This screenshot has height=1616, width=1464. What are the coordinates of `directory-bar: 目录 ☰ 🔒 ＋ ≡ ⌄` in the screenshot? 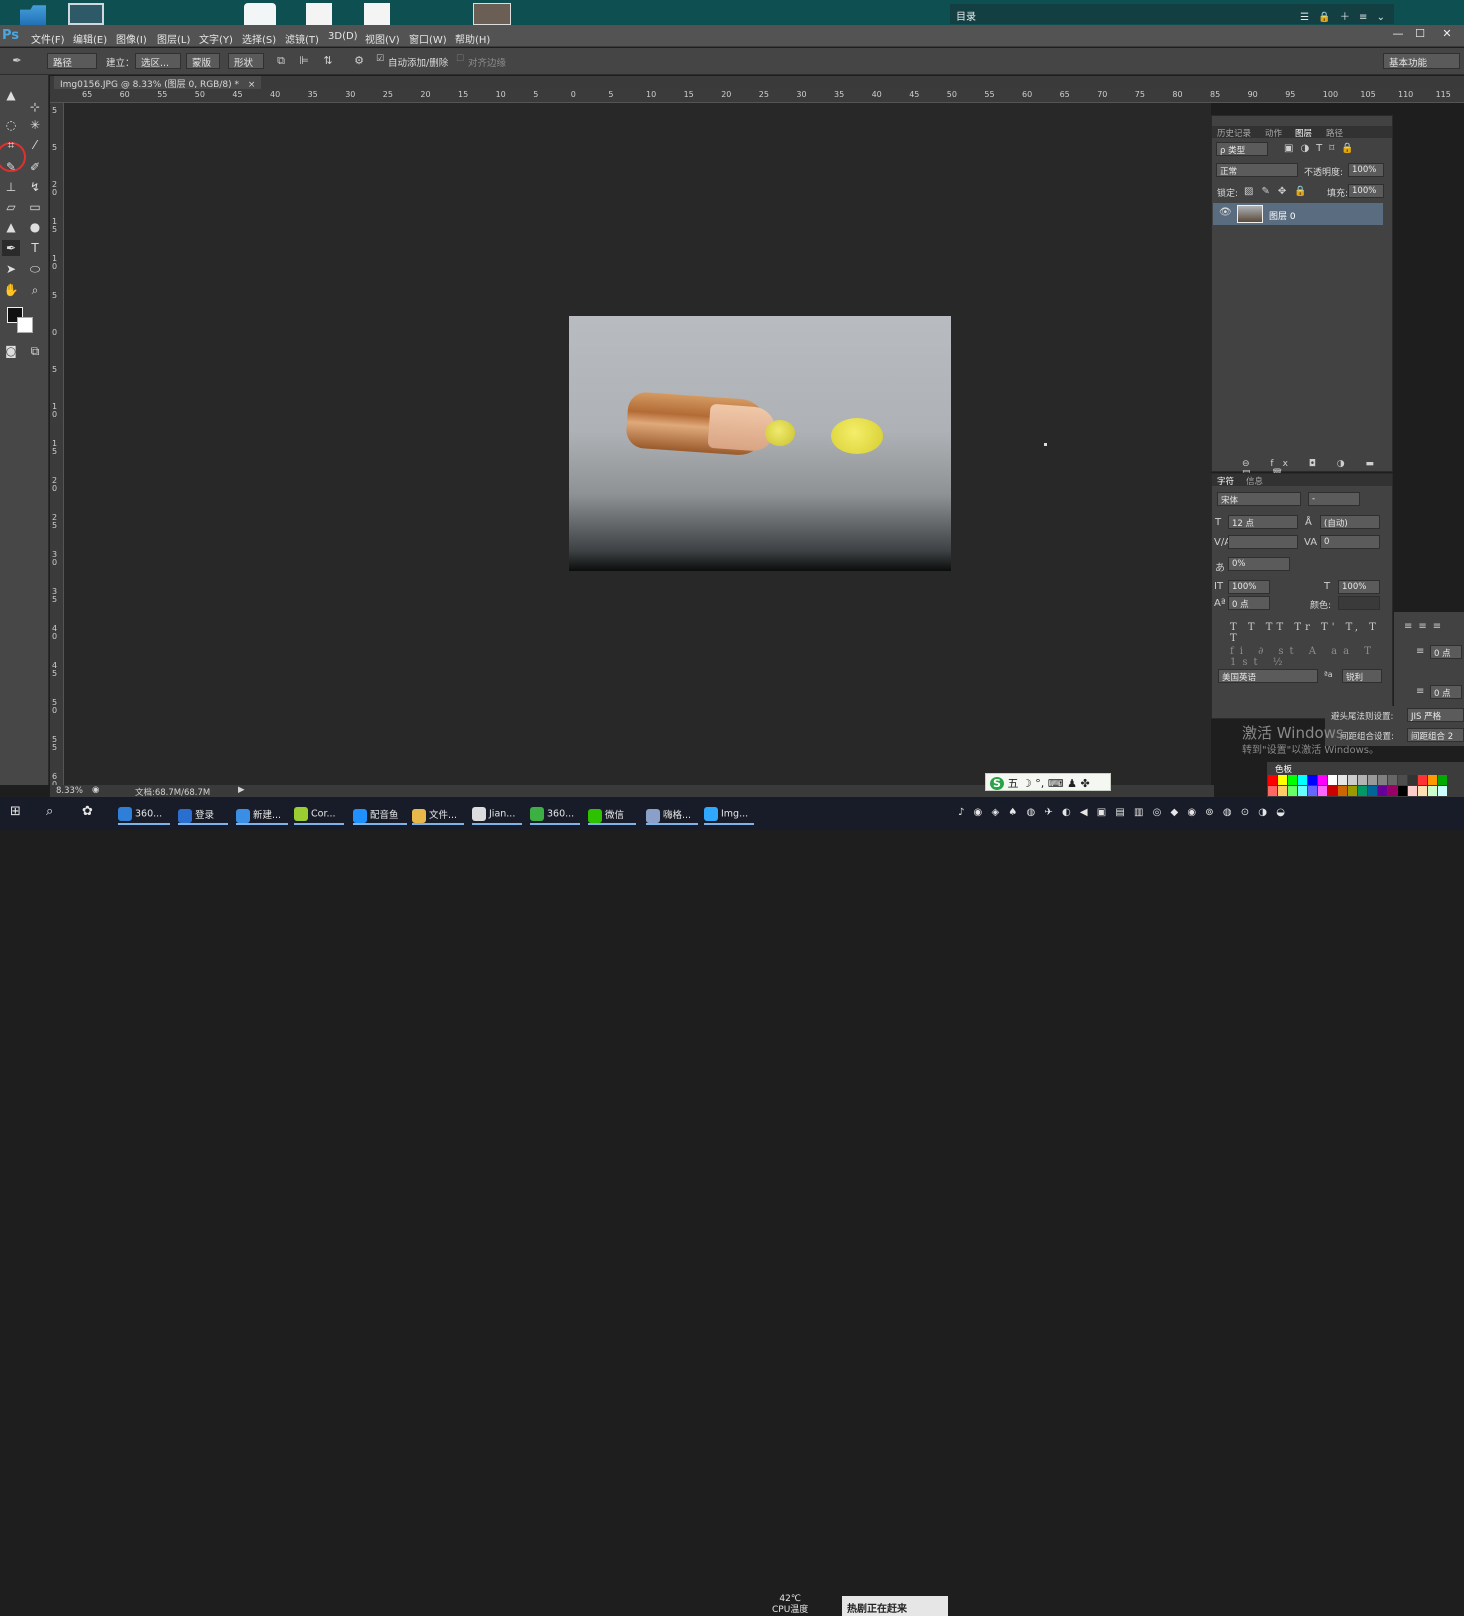 It's located at (1172, 14).